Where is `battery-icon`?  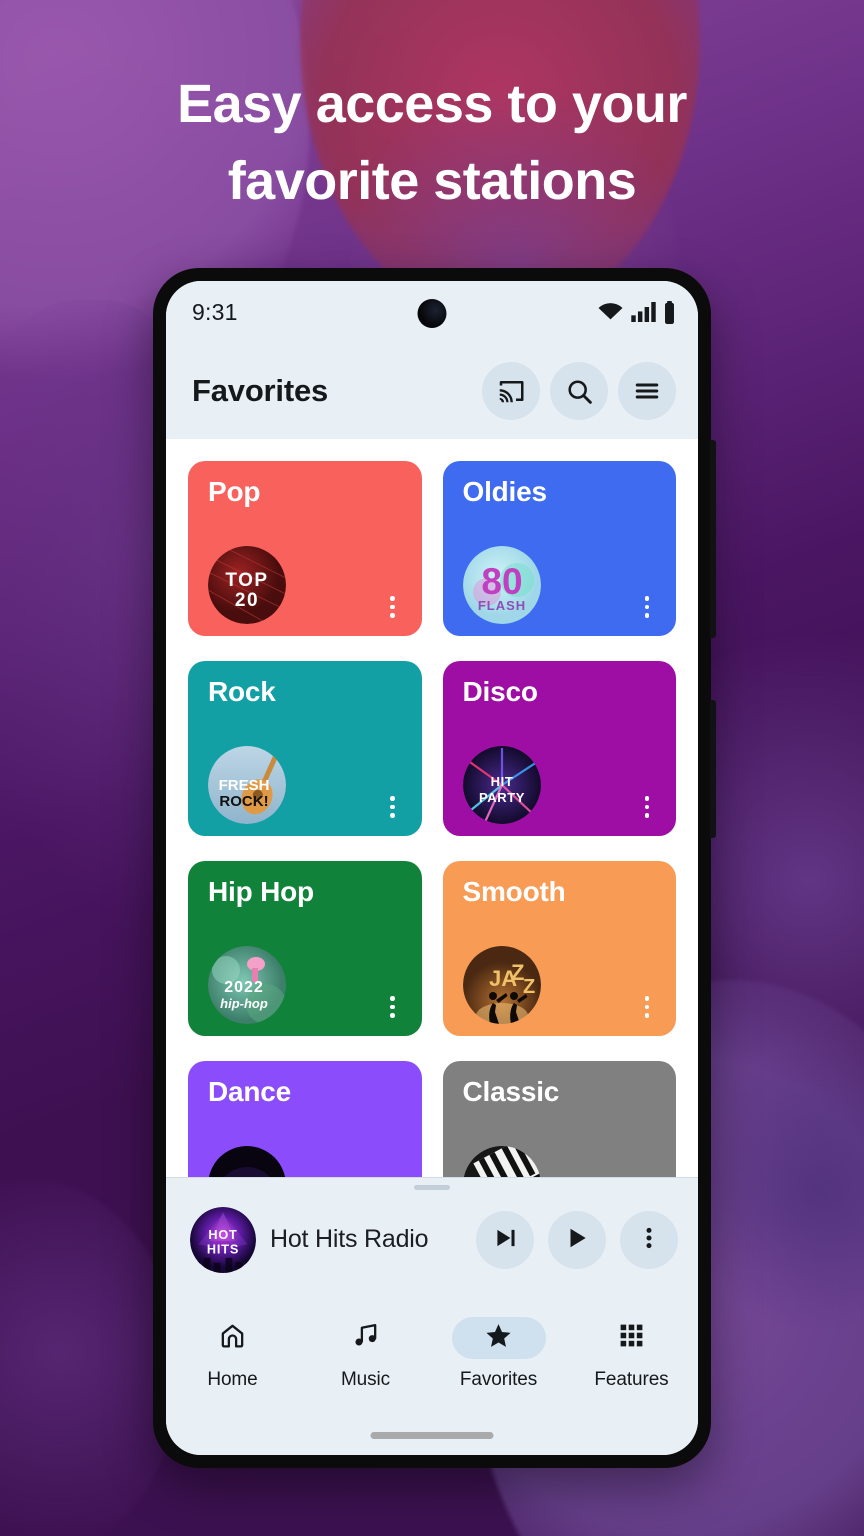 battery-icon is located at coordinates (669, 312).